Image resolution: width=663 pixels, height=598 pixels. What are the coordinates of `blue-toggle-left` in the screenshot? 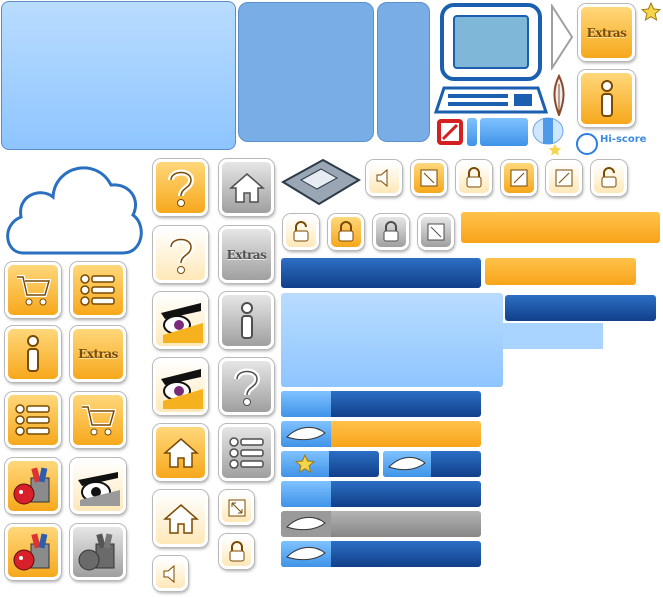 It's located at (472, 132).